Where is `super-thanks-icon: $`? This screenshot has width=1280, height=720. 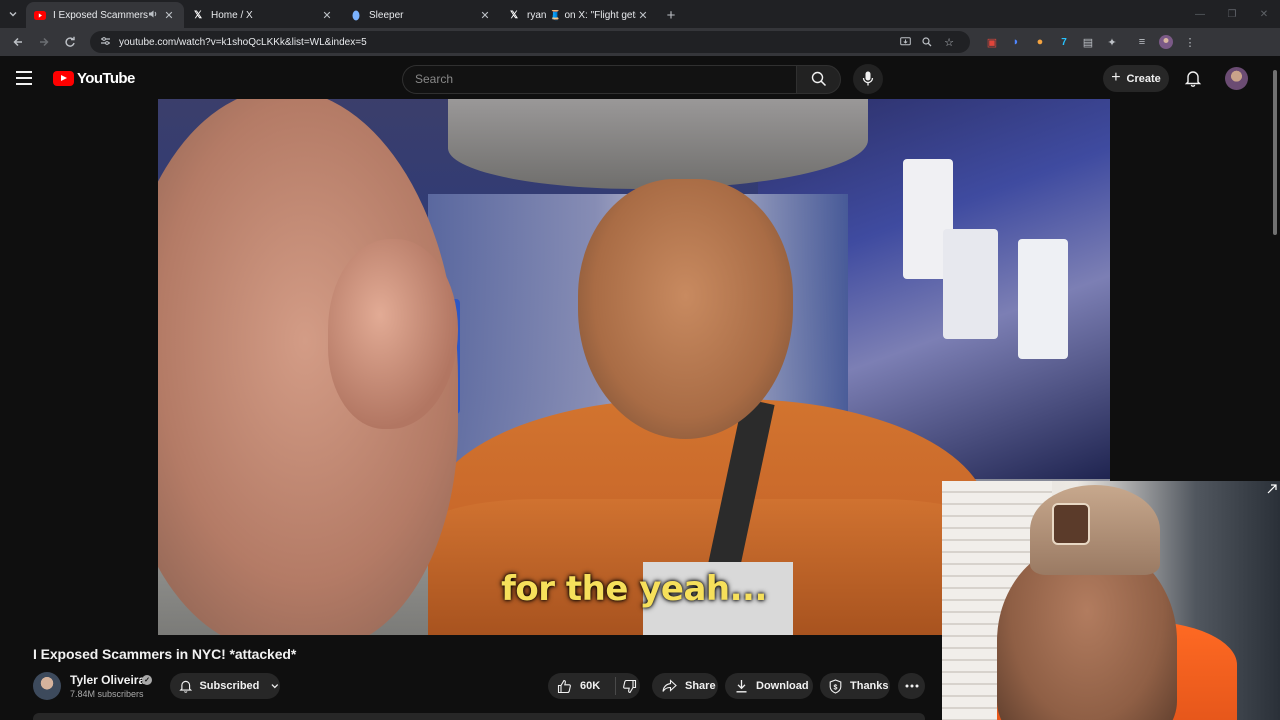 super-thanks-icon: $ is located at coordinates (835, 686).